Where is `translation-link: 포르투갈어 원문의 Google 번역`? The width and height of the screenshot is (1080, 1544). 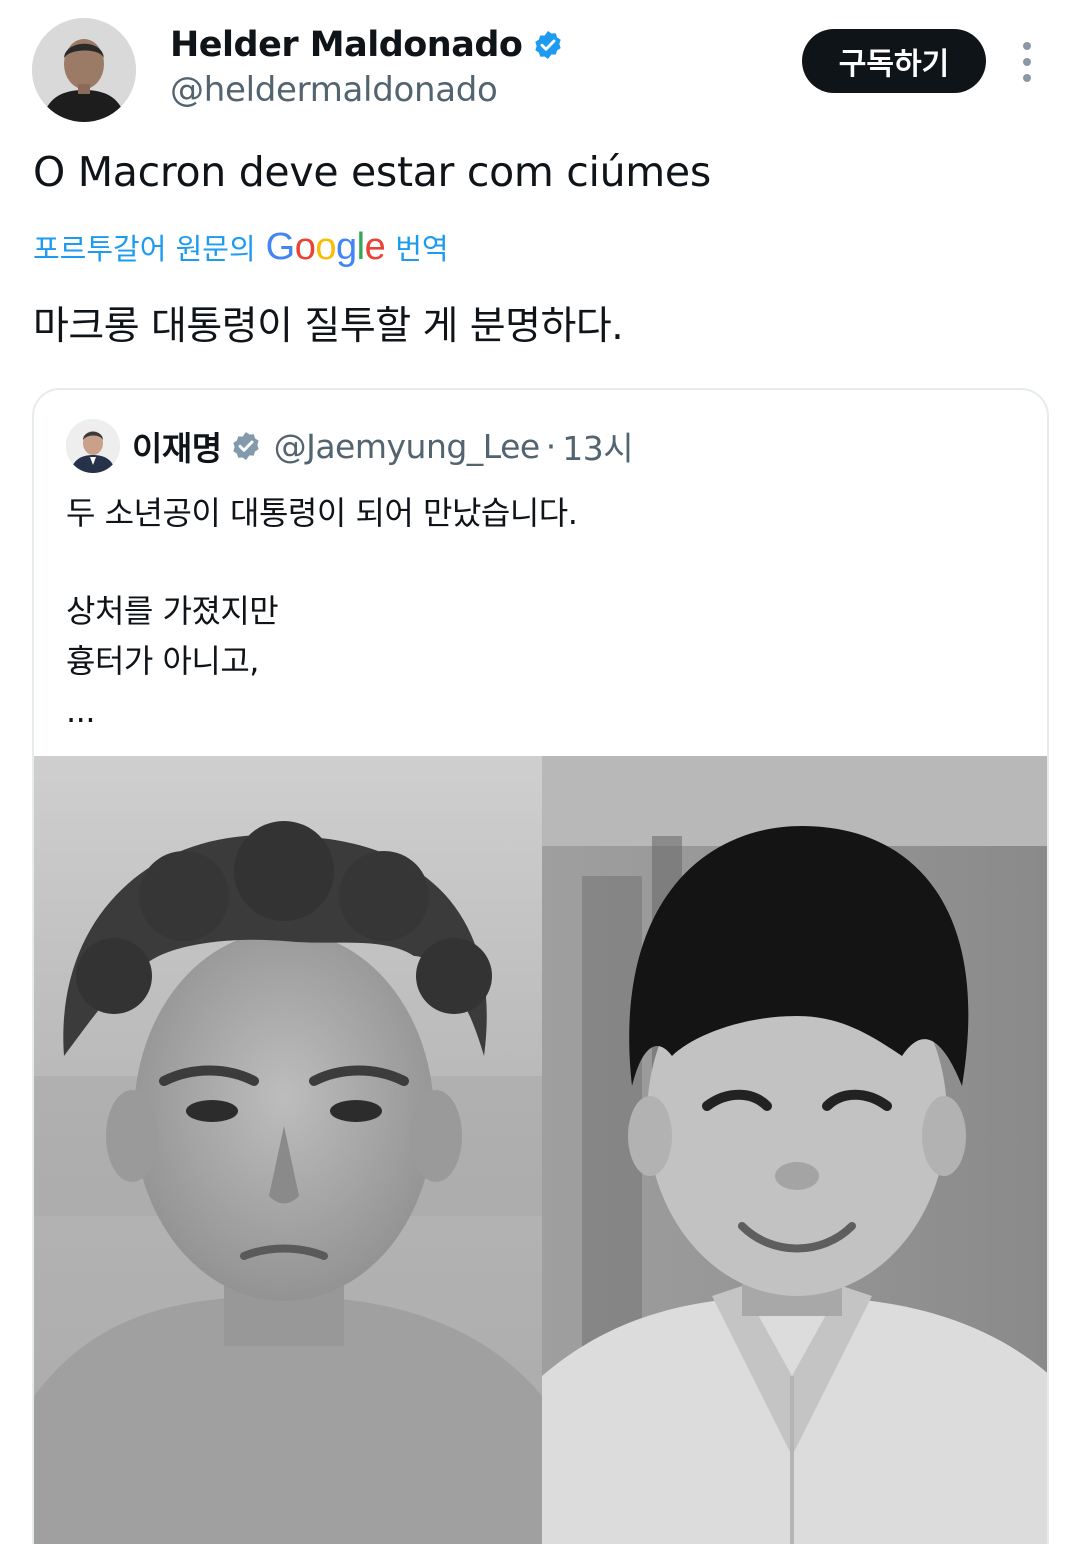 translation-link: 포르투갈어 원문의 Google 번역 is located at coordinates (241, 247).